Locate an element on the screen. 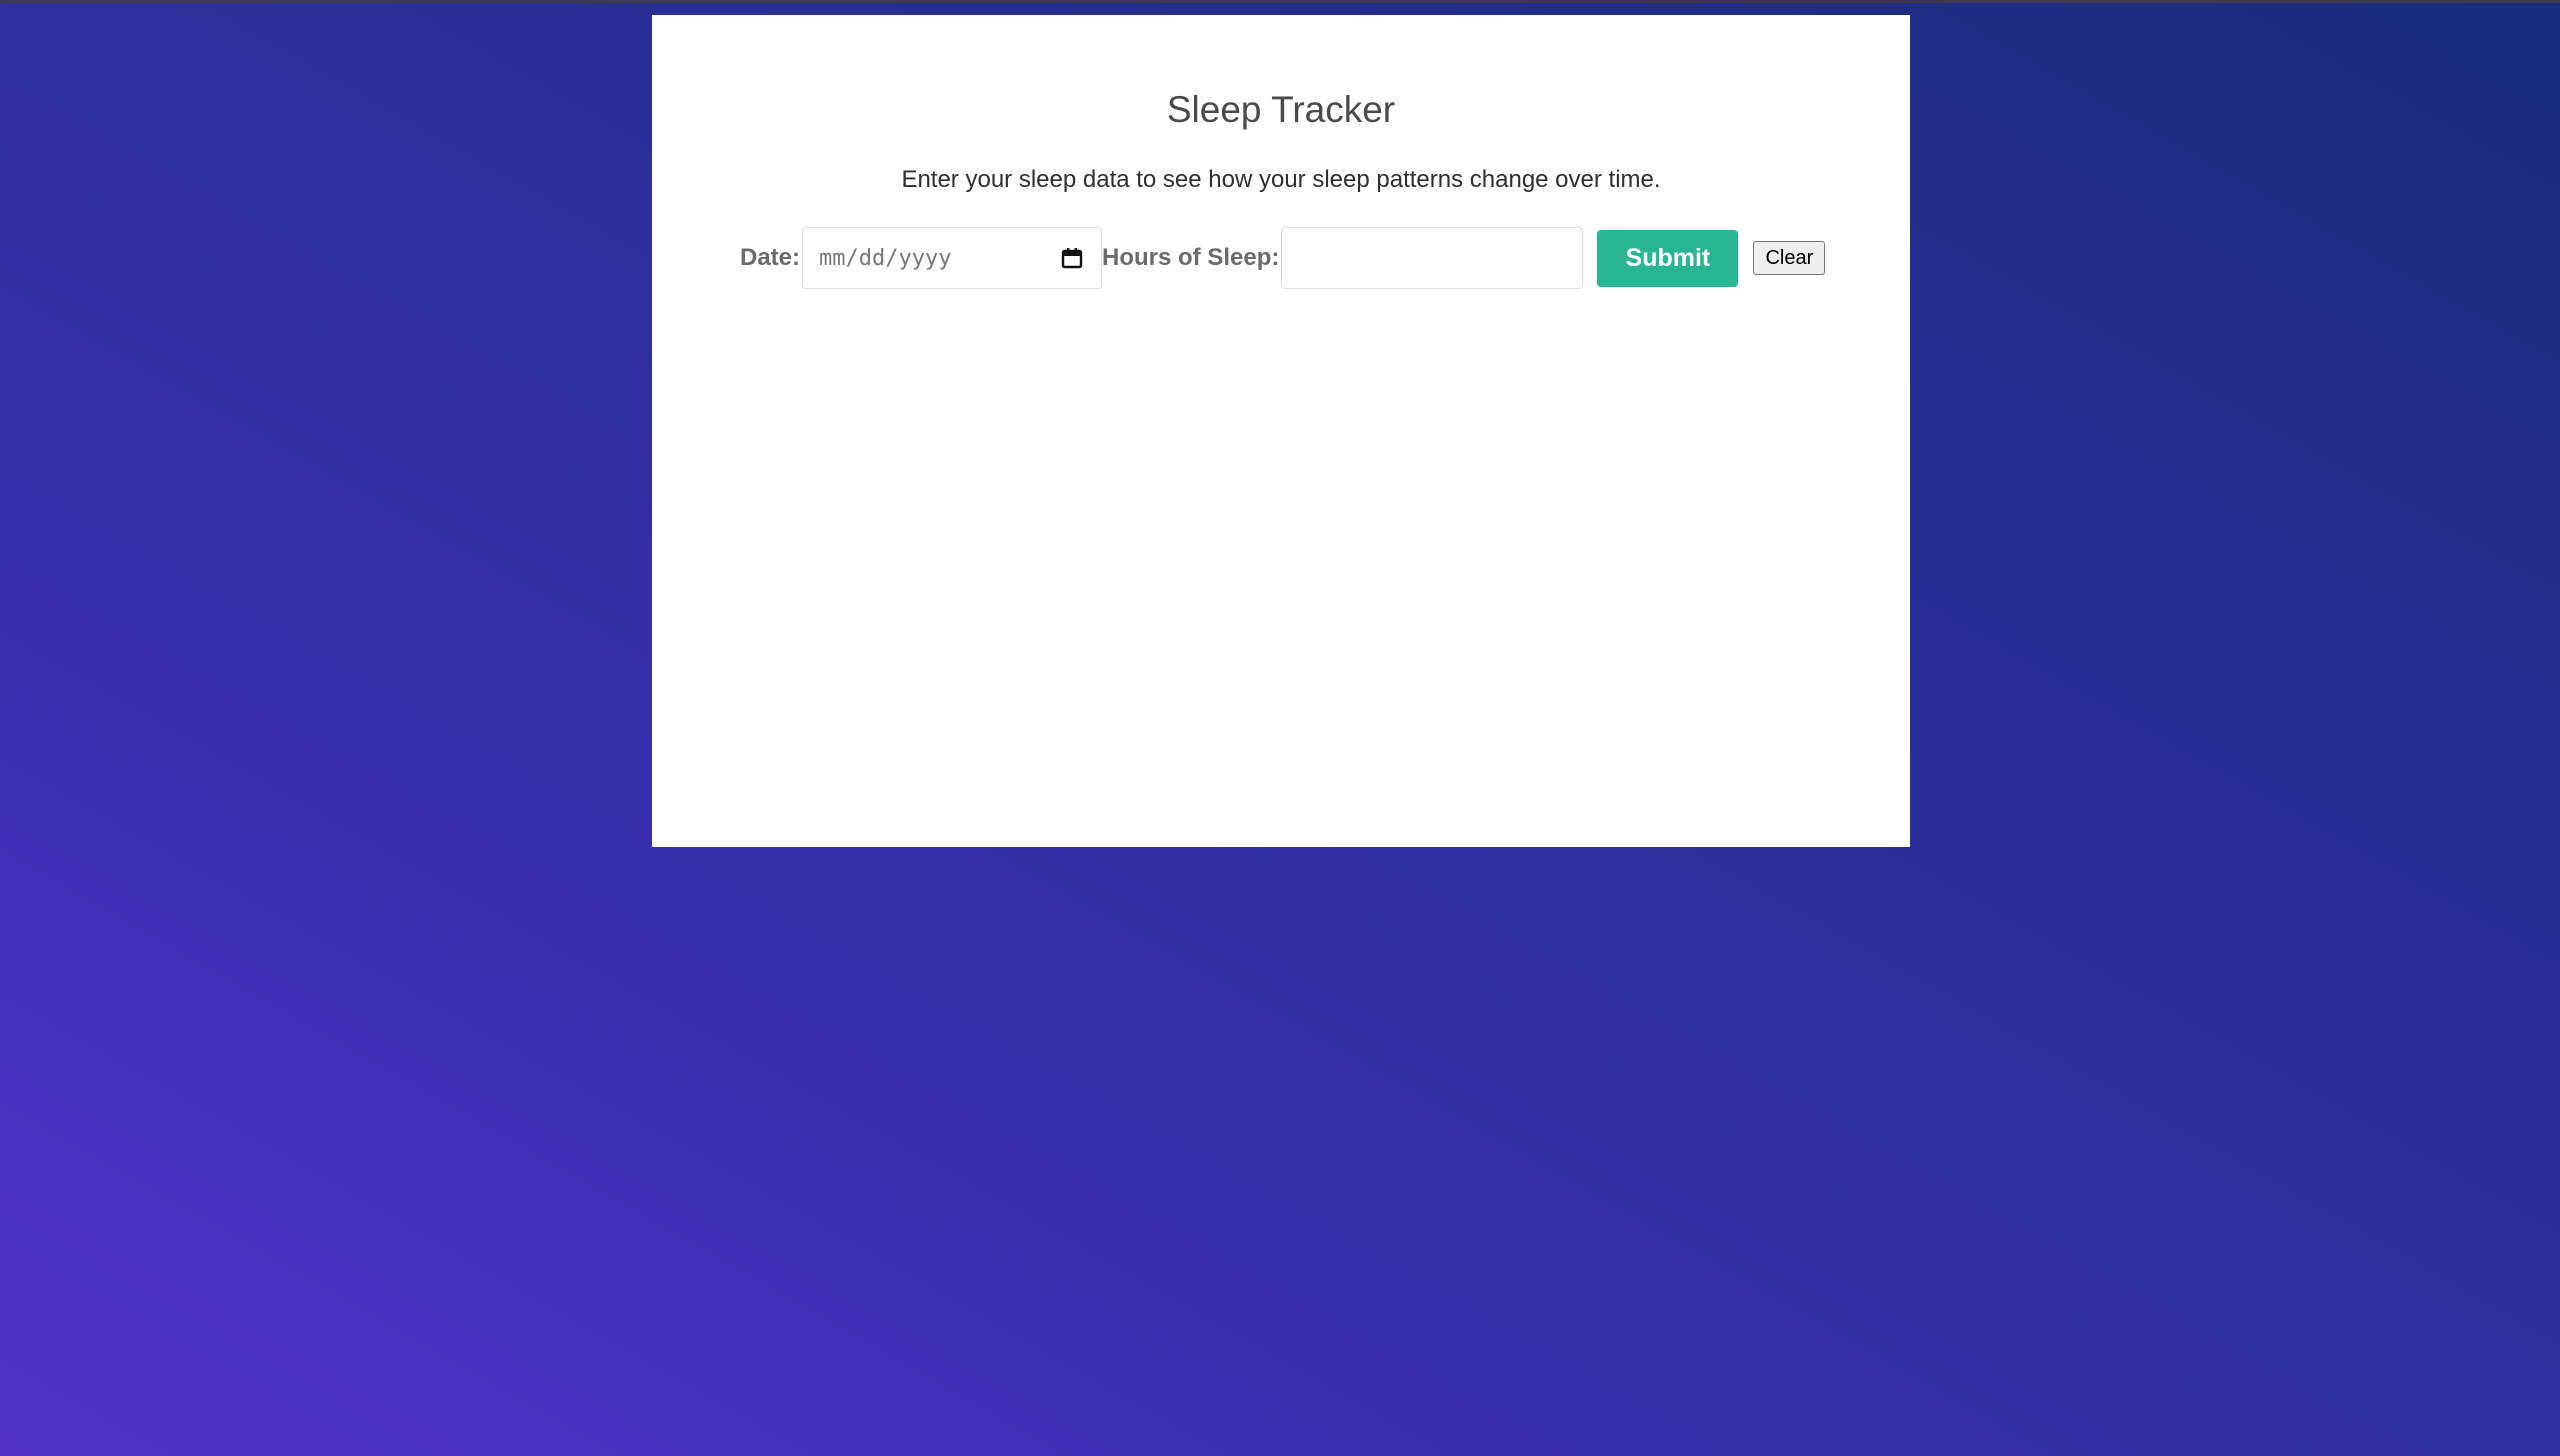 The image size is (2560, 1456). hours-of-sleep-label: Hours of Sleep: is located at coordinates (1191, 257).